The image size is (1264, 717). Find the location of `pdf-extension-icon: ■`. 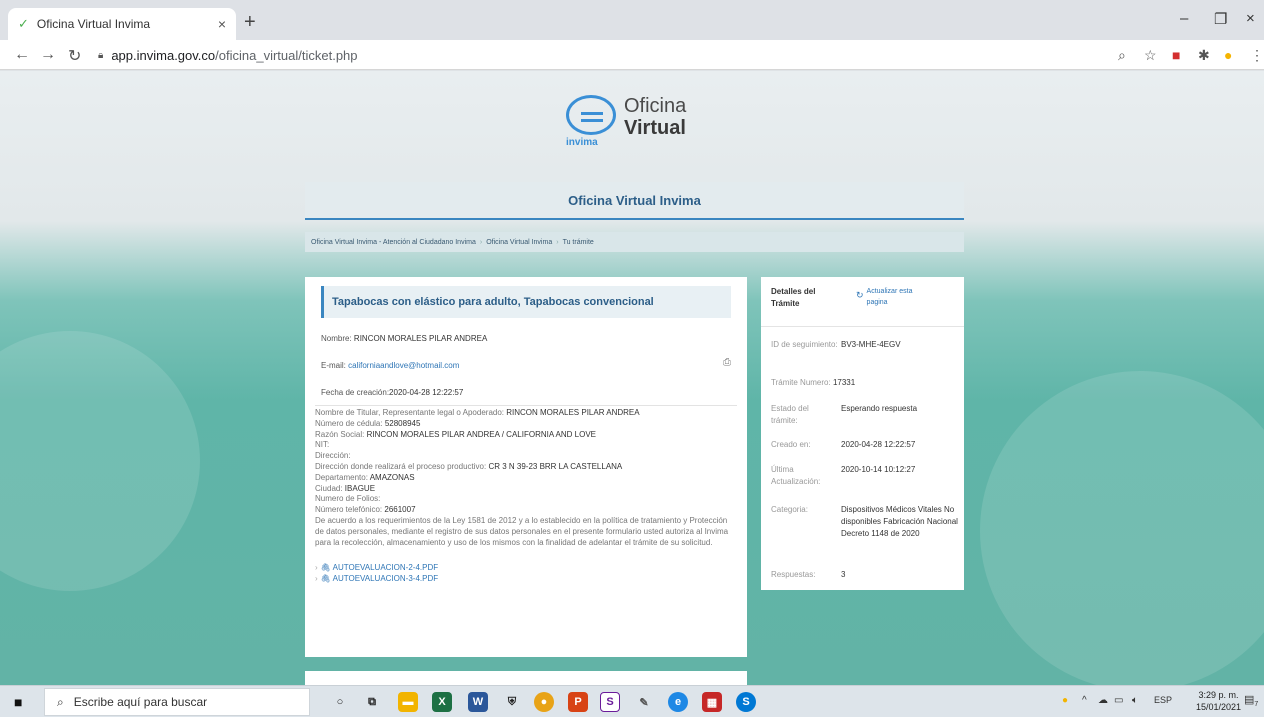

pdf-extension-icon: ■ is located at coordinates (1176, 55).